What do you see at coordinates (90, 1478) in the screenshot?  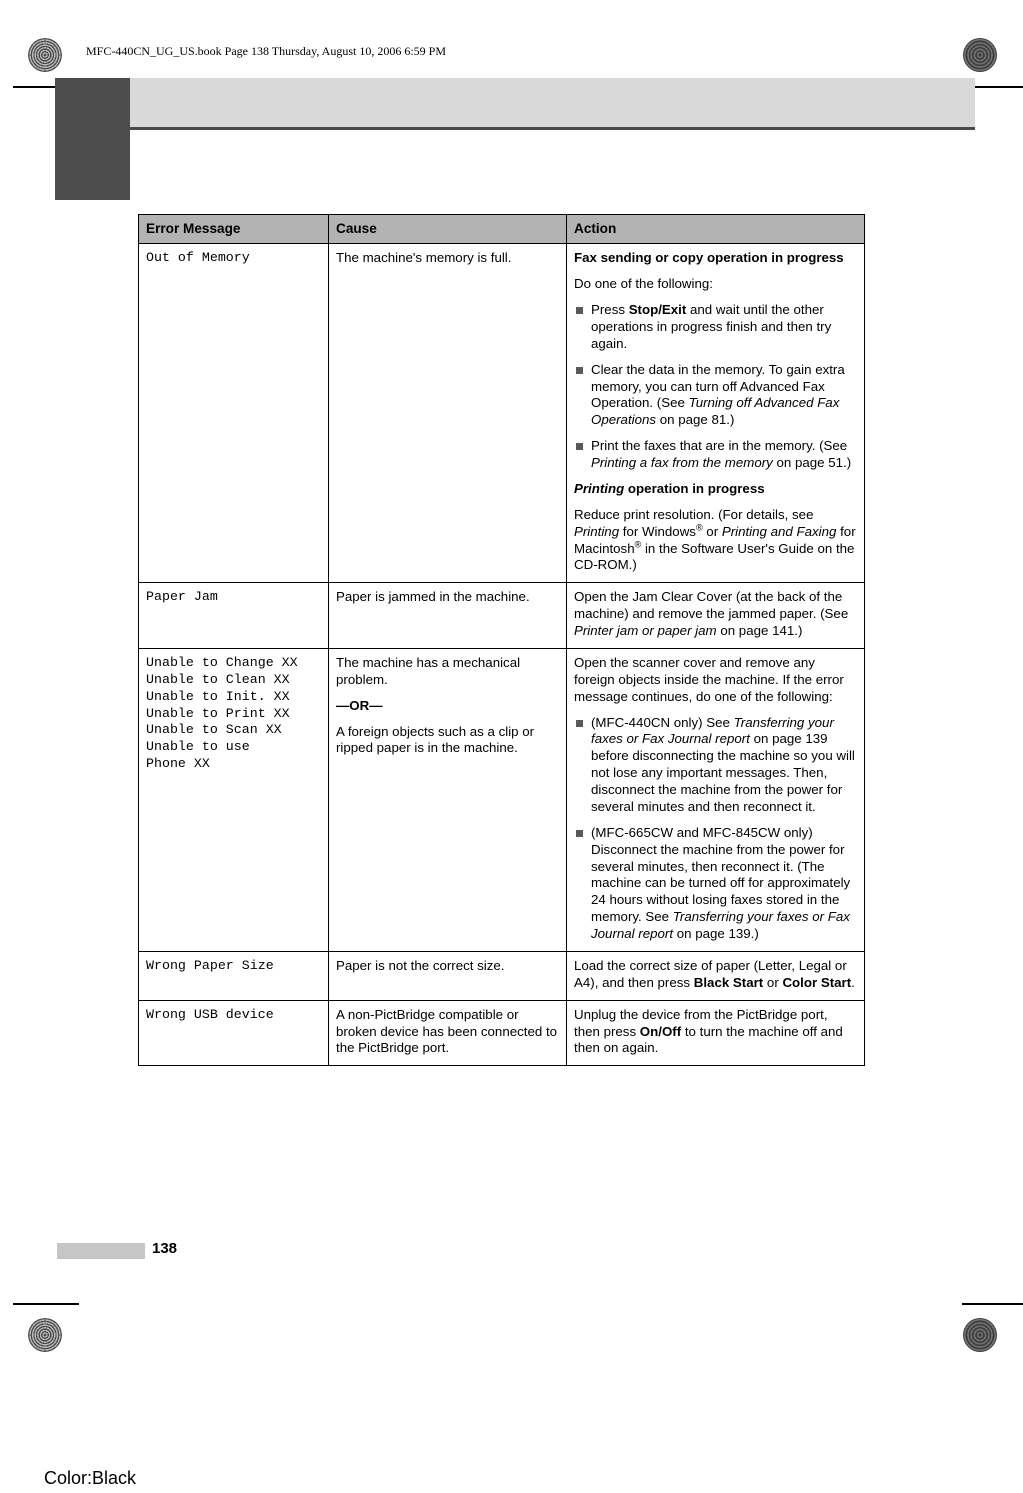 I see `color-separation-note: Color:Black` at bounding box center [90, 1478].